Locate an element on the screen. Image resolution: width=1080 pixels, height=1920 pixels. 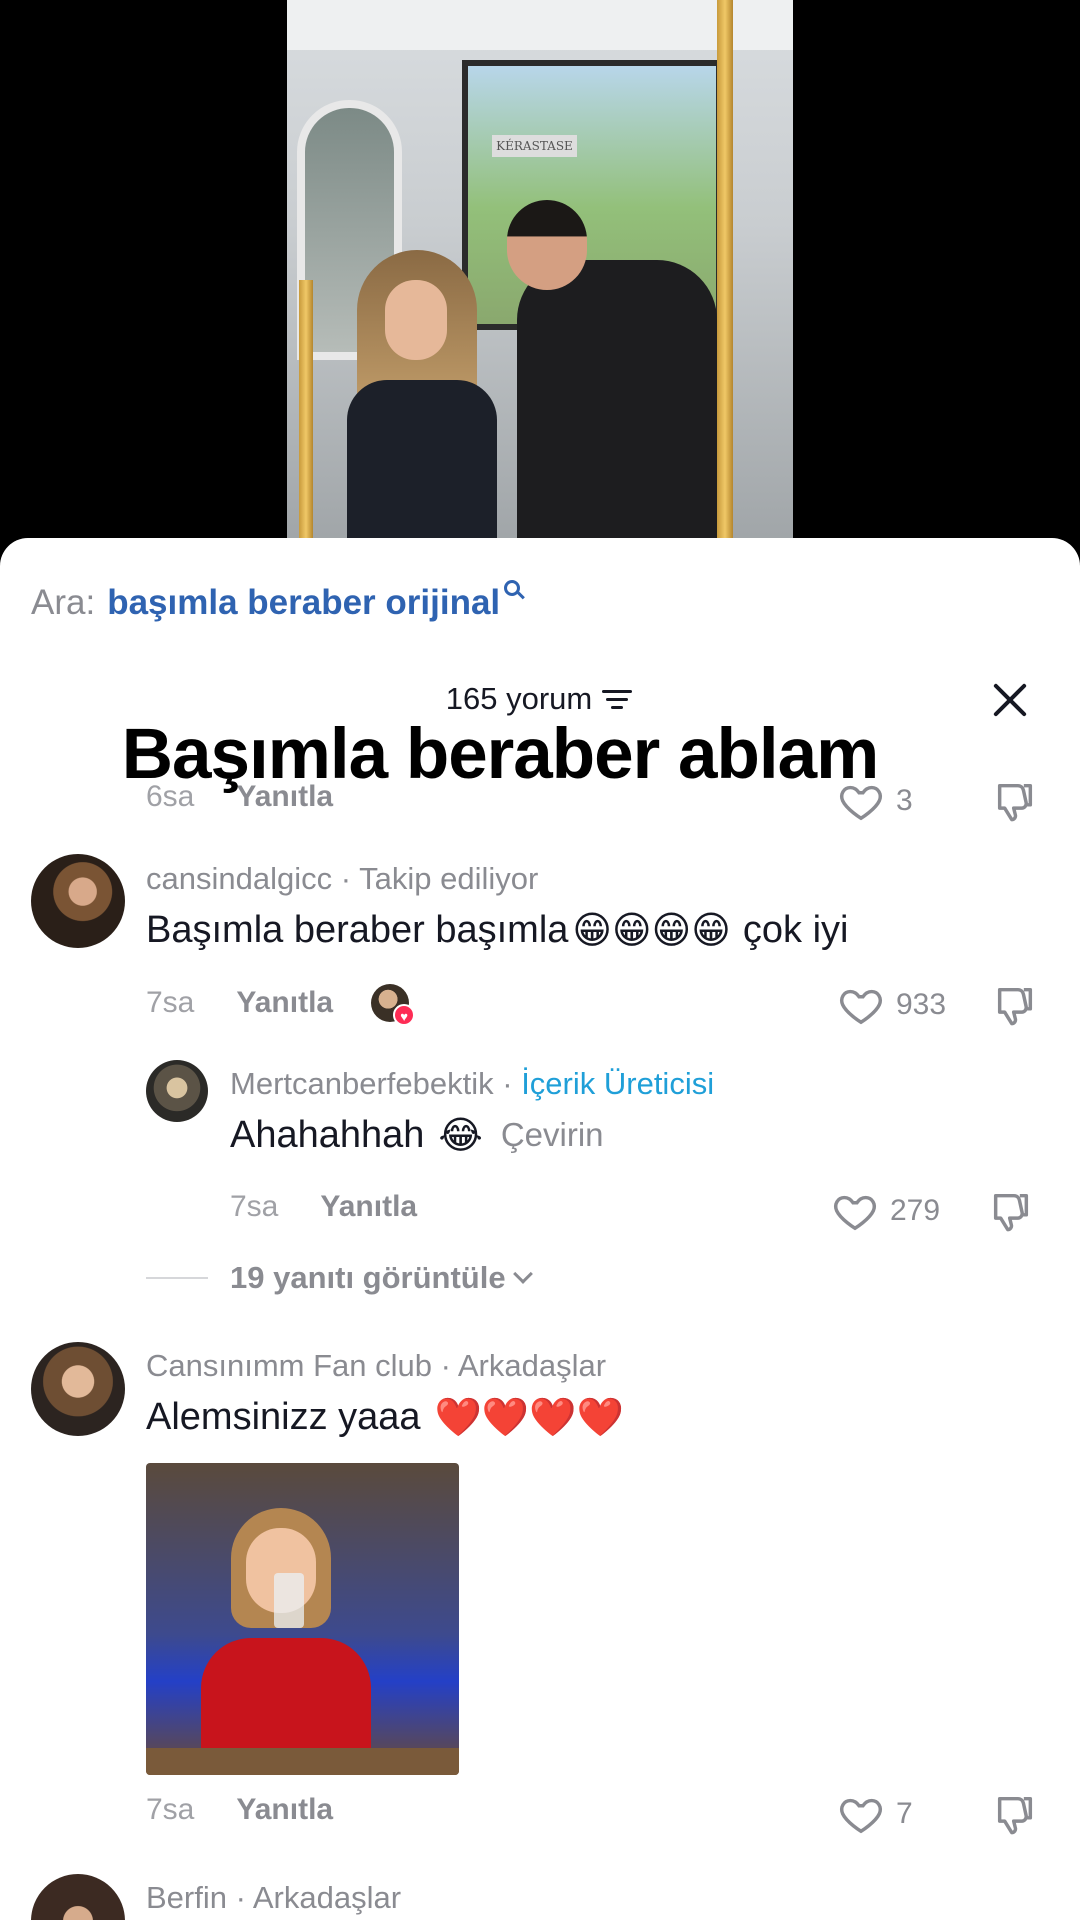
creator-liked-badge: ♥ is located at coordinates (393, 1005).